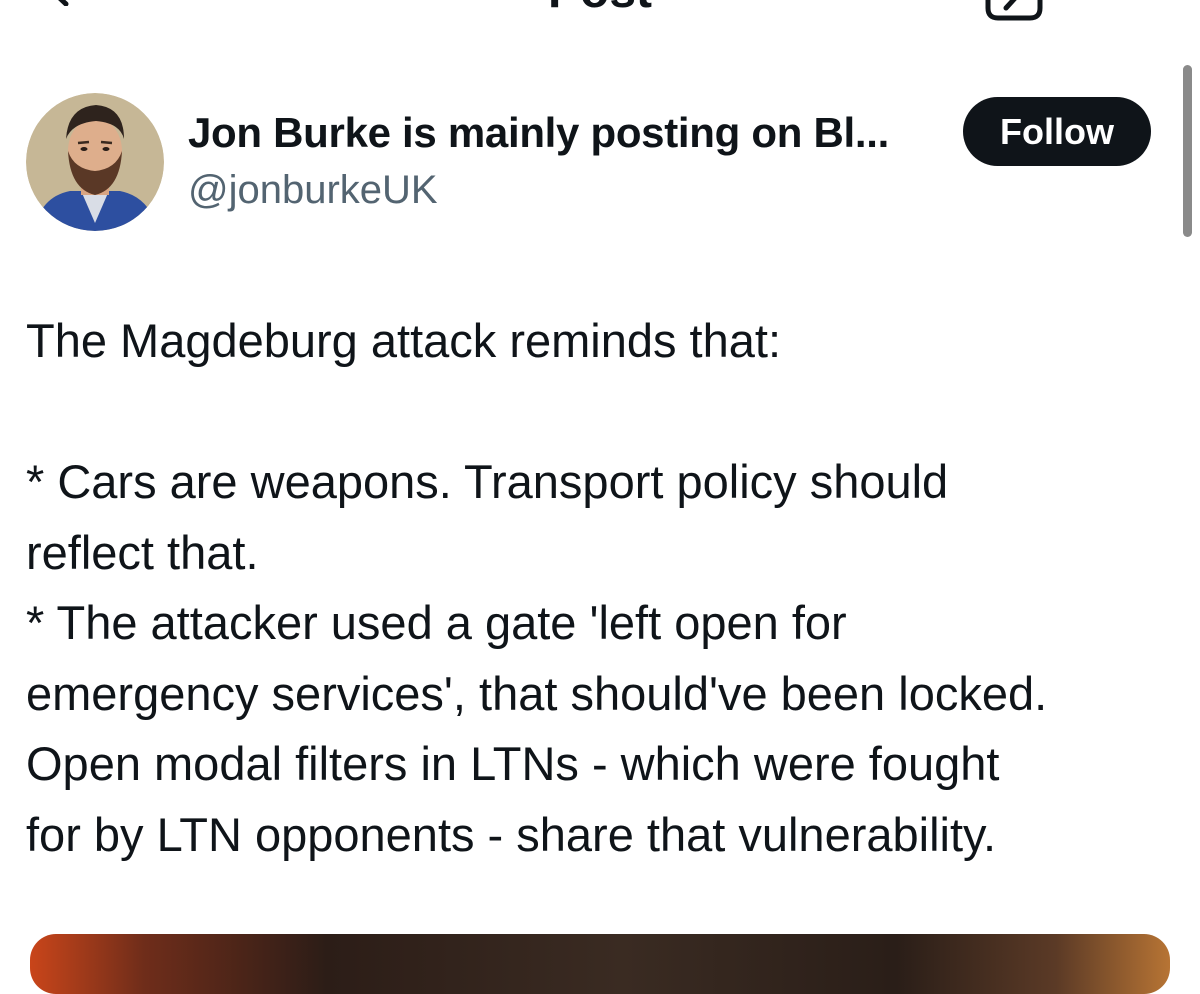 The width and height of the screenshot is (1200, 994). I want to click on profile-photo, so click(95, 162).